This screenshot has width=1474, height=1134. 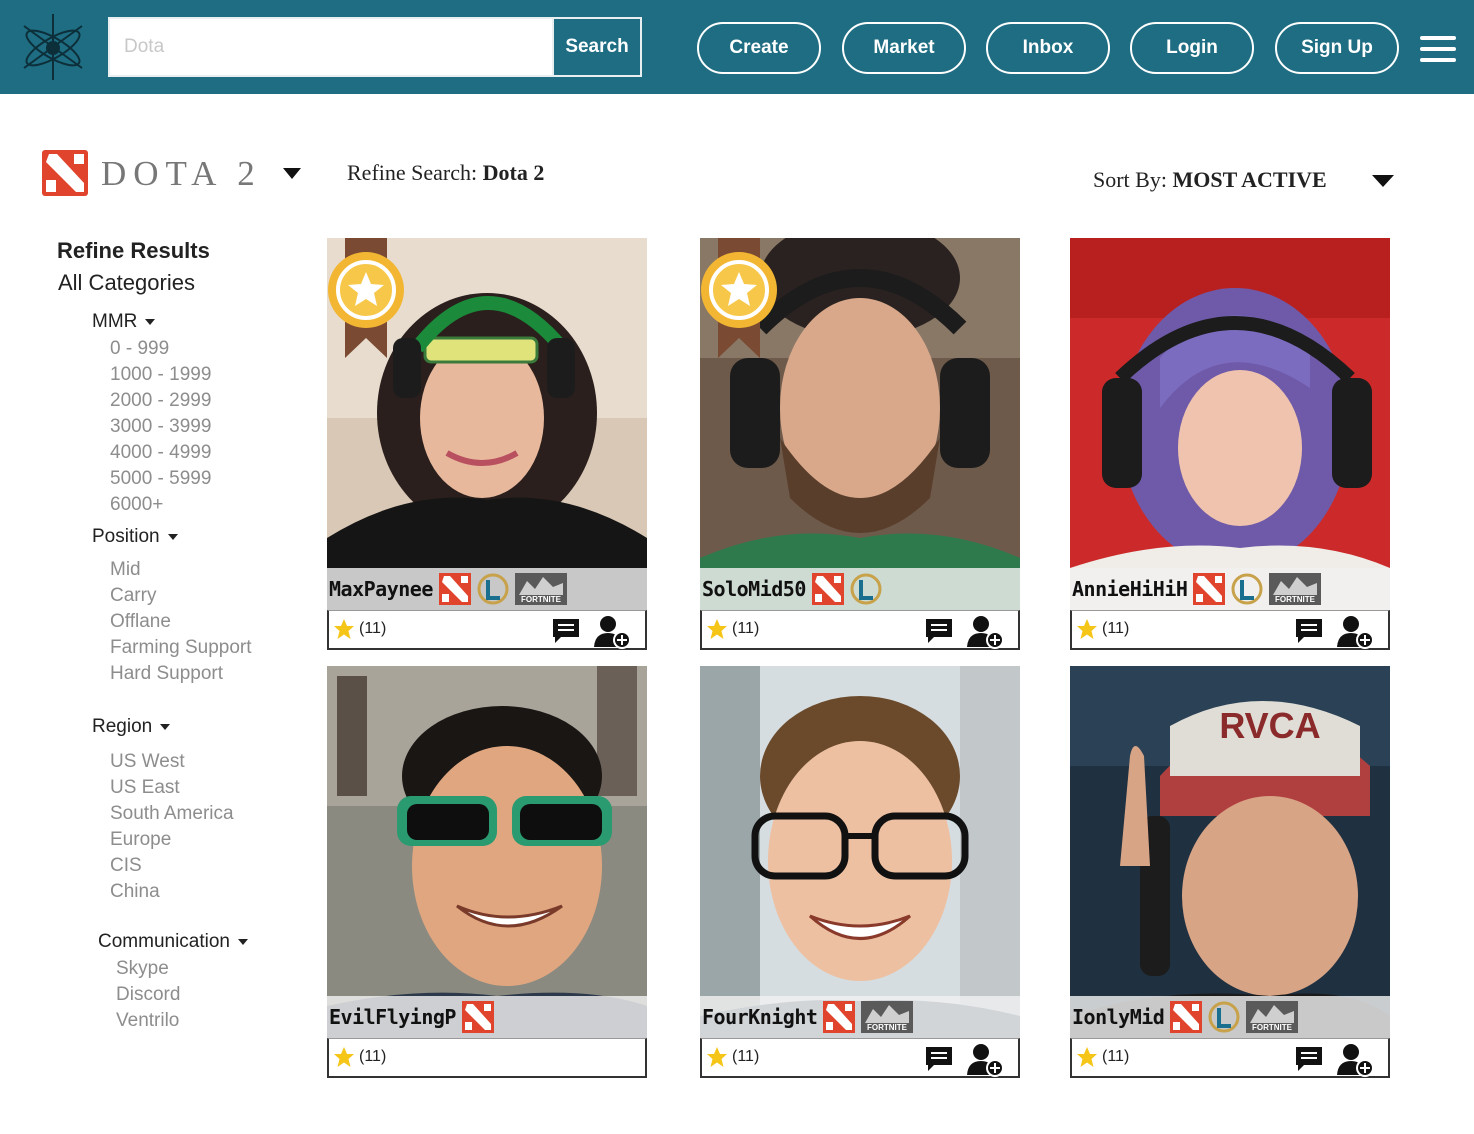 What do you see at coordinates (125, 570) in the screenshot?
I see `filter-option-position: Mid` at bounding box center [125, 570].